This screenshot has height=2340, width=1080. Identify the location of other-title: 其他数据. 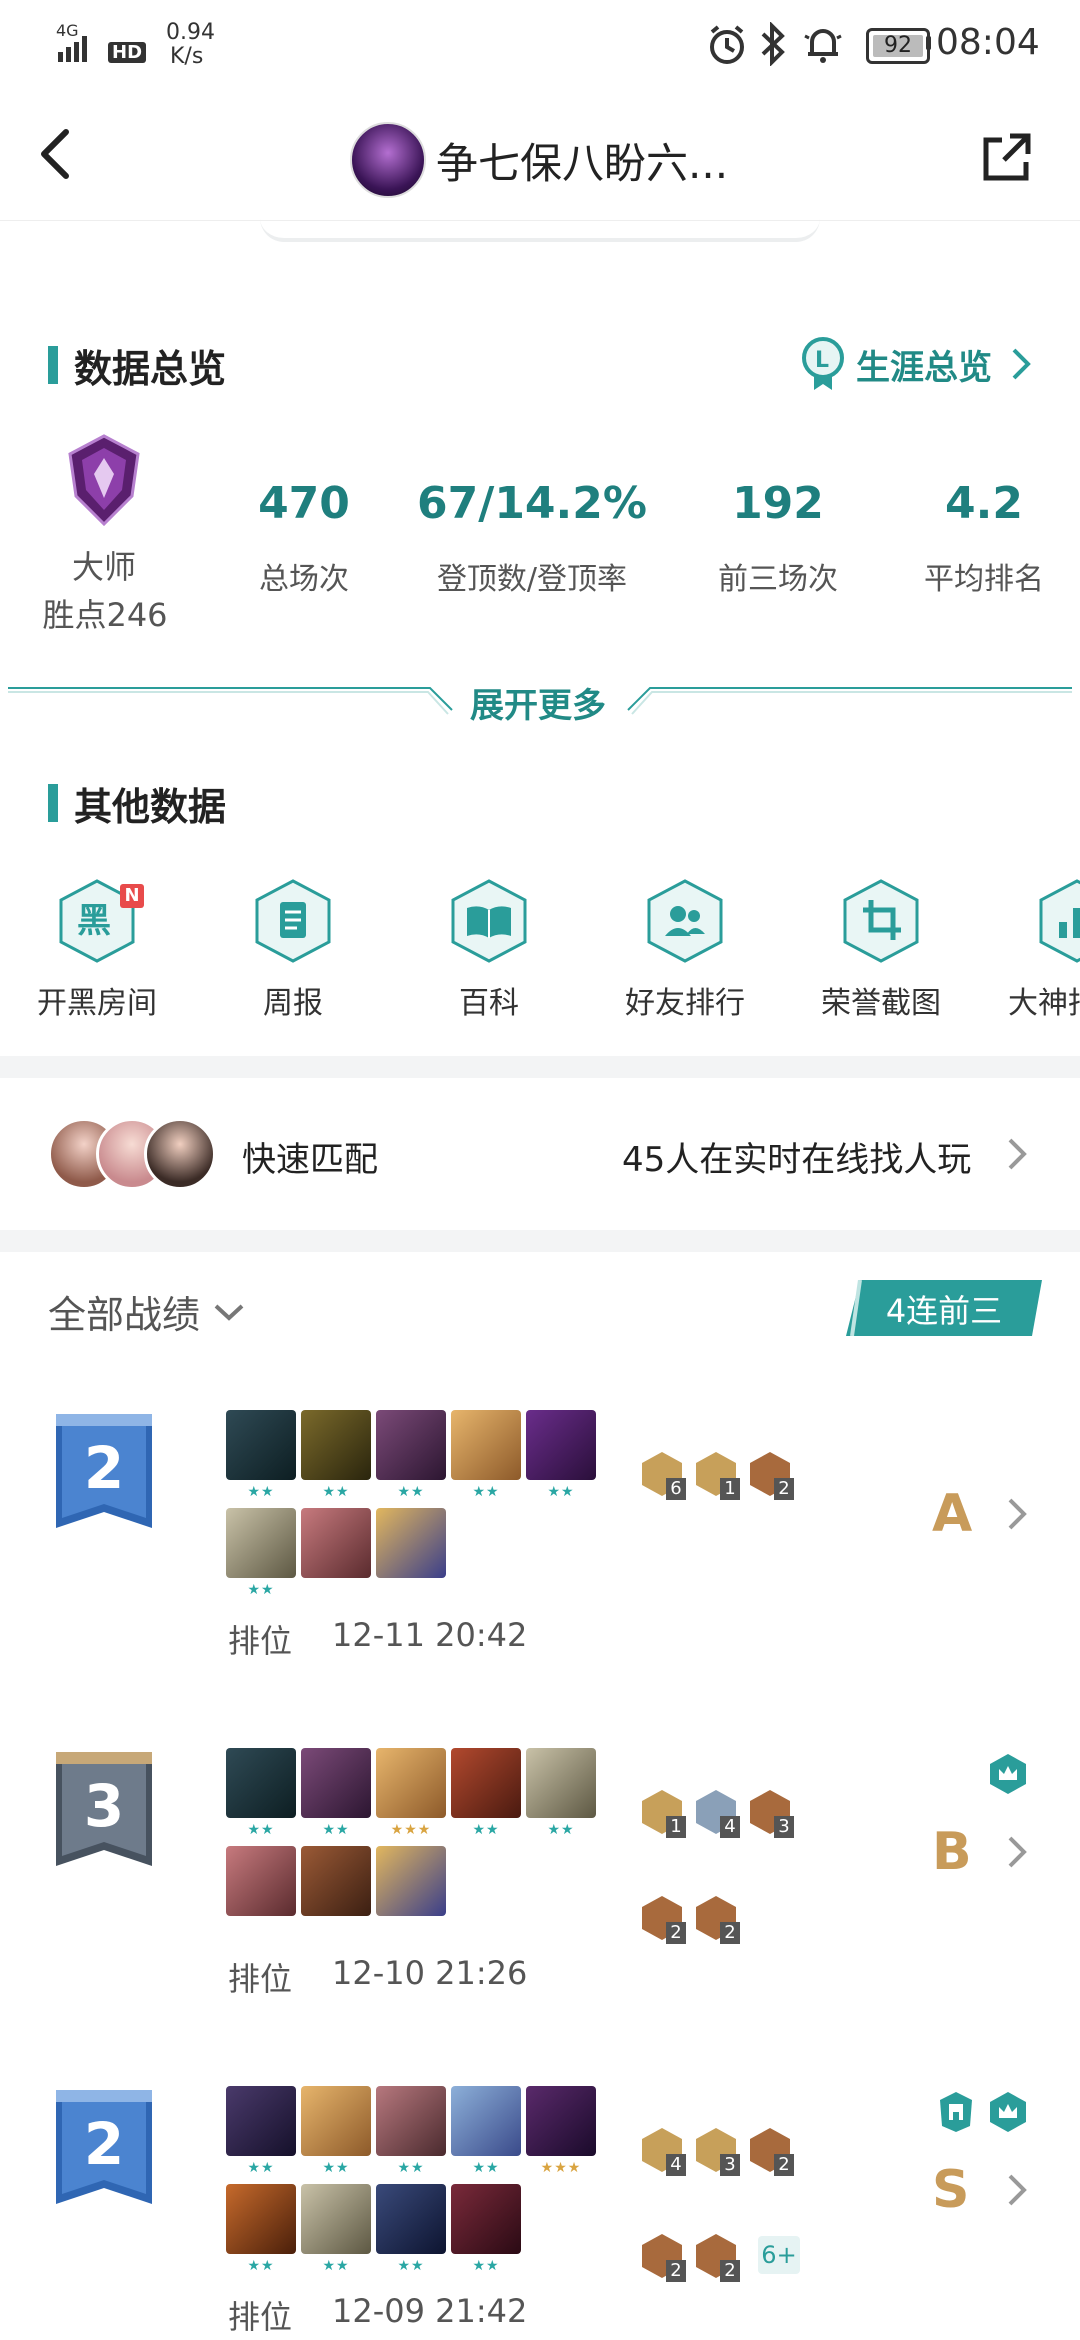
(150, 807).